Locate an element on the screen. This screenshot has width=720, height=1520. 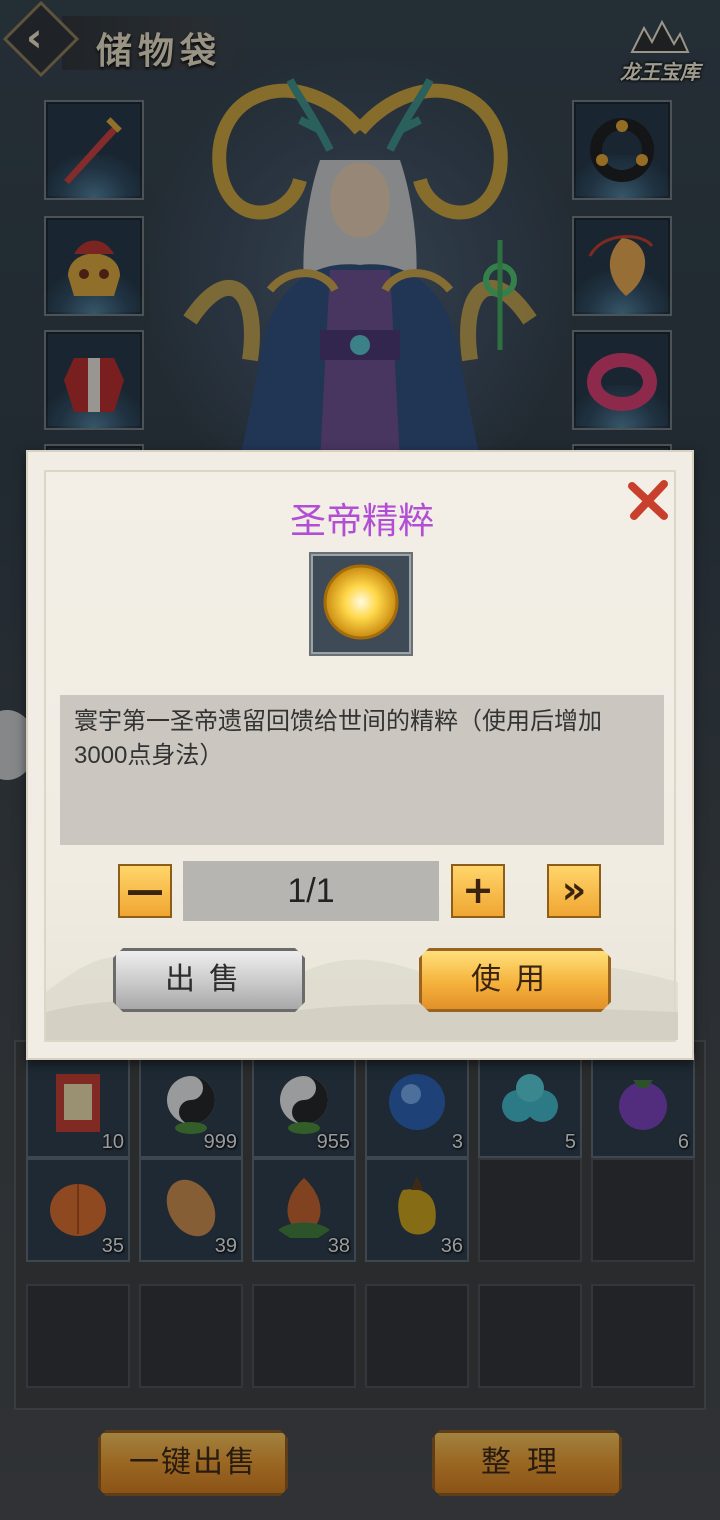
golden-essence-orb-icon is located at coordinates (361, 602).